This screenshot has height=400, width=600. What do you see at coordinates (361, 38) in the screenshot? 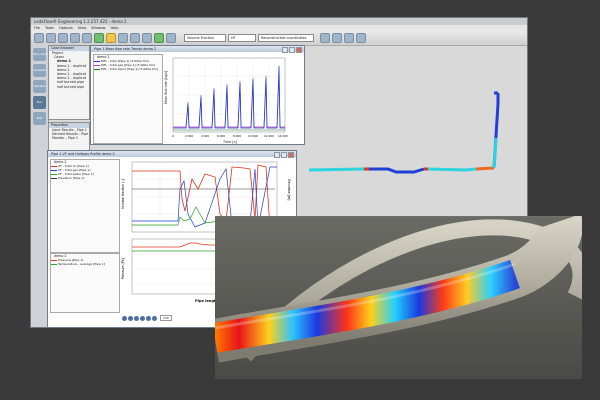
I see `camera-icon` at bounding box center [361, 38].